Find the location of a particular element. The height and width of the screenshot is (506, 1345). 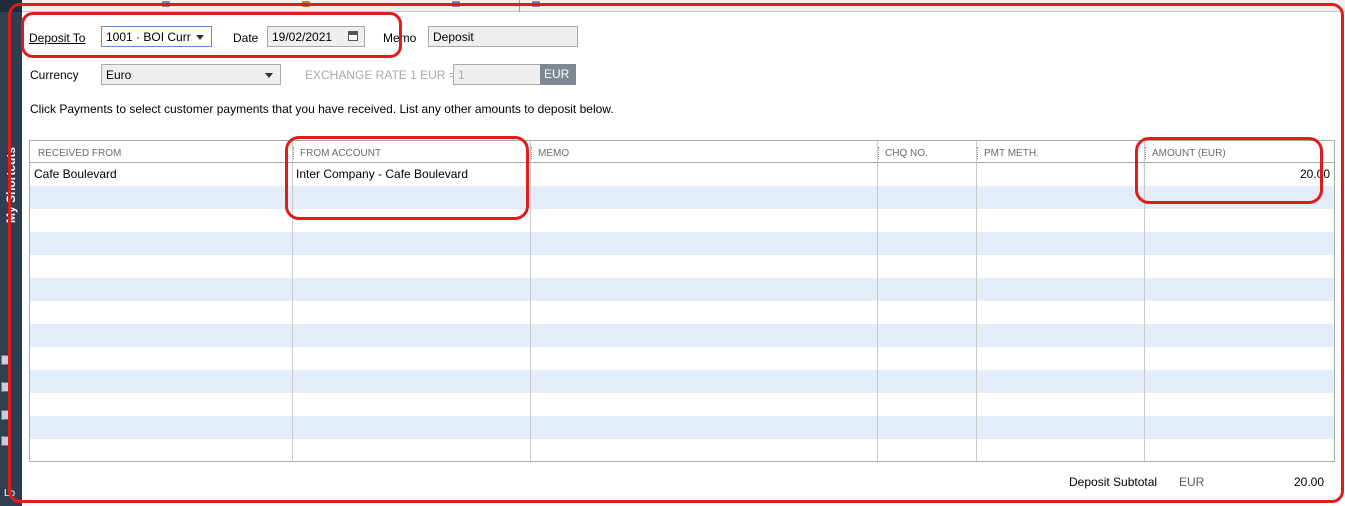

toolbar-strip is located at coordinates (683, 6).